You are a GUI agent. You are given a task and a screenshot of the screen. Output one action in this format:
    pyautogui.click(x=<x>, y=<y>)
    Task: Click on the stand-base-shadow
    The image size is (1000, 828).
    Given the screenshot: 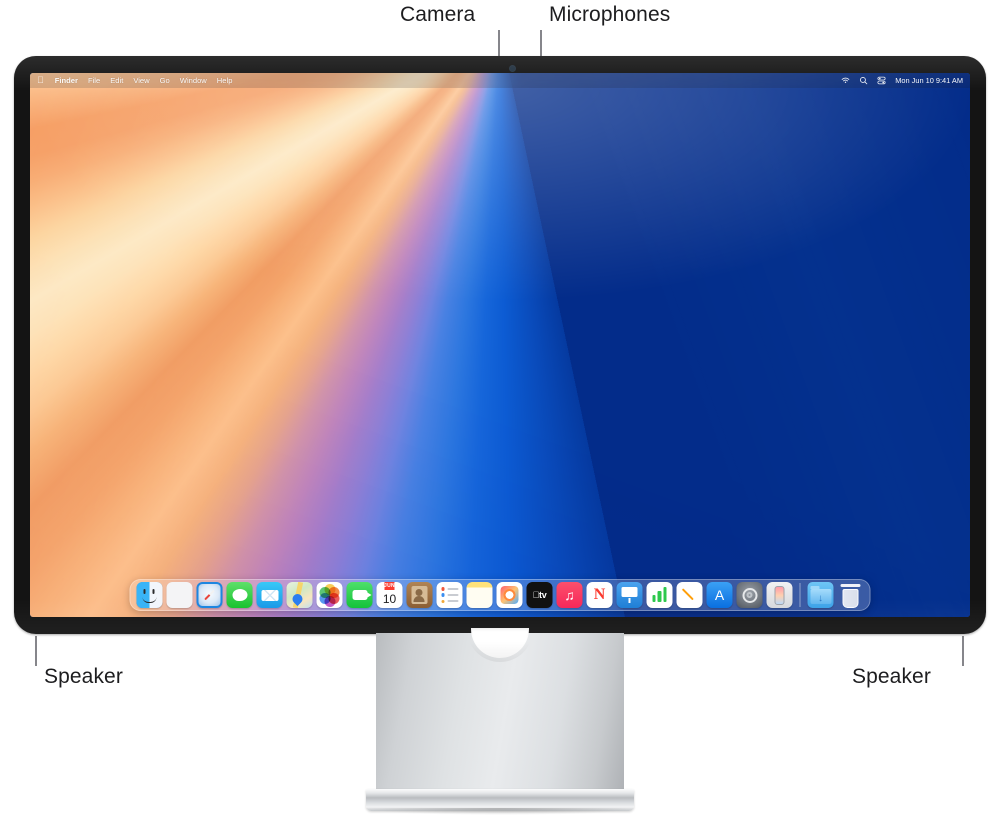 What is the action you would take?
    pyautogui.click(x=500, y=811)
    